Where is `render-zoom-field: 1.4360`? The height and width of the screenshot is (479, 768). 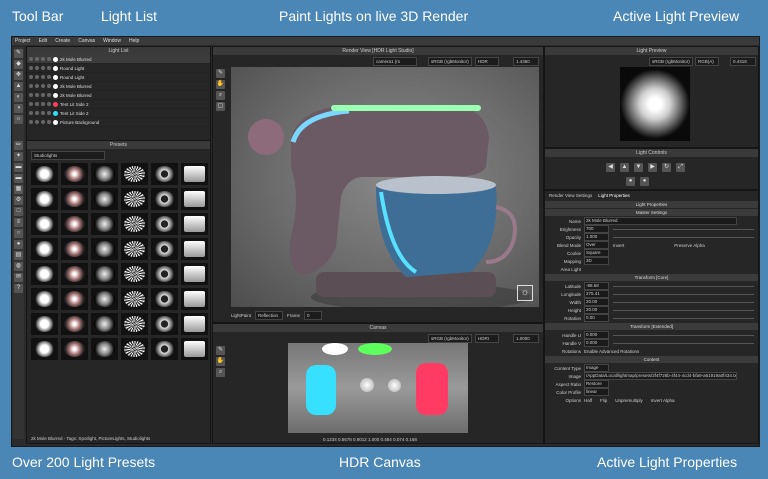
render-zoom-field: 1.4360 is located at coordinates (526, 61).